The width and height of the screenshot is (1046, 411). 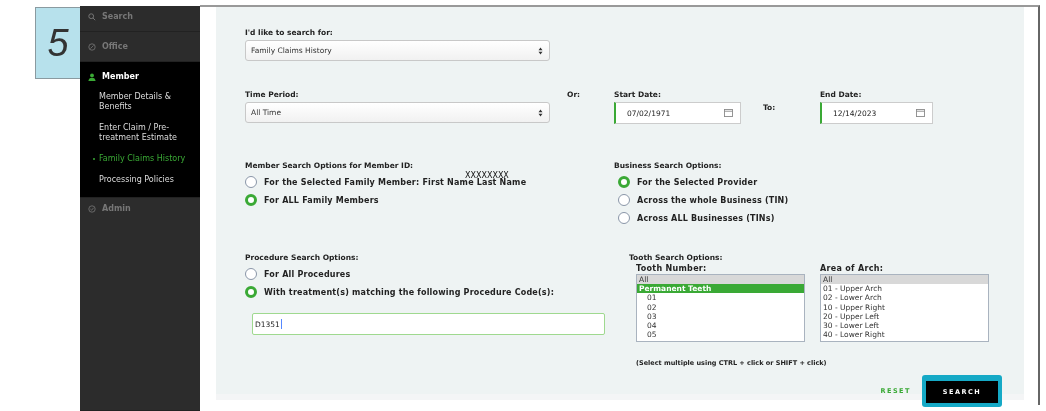 What do you see at coordinates (713, 200) in the screenshot?
I see `radio-label: Across the whole Business (TIN)` at bounding box center [713, 200].